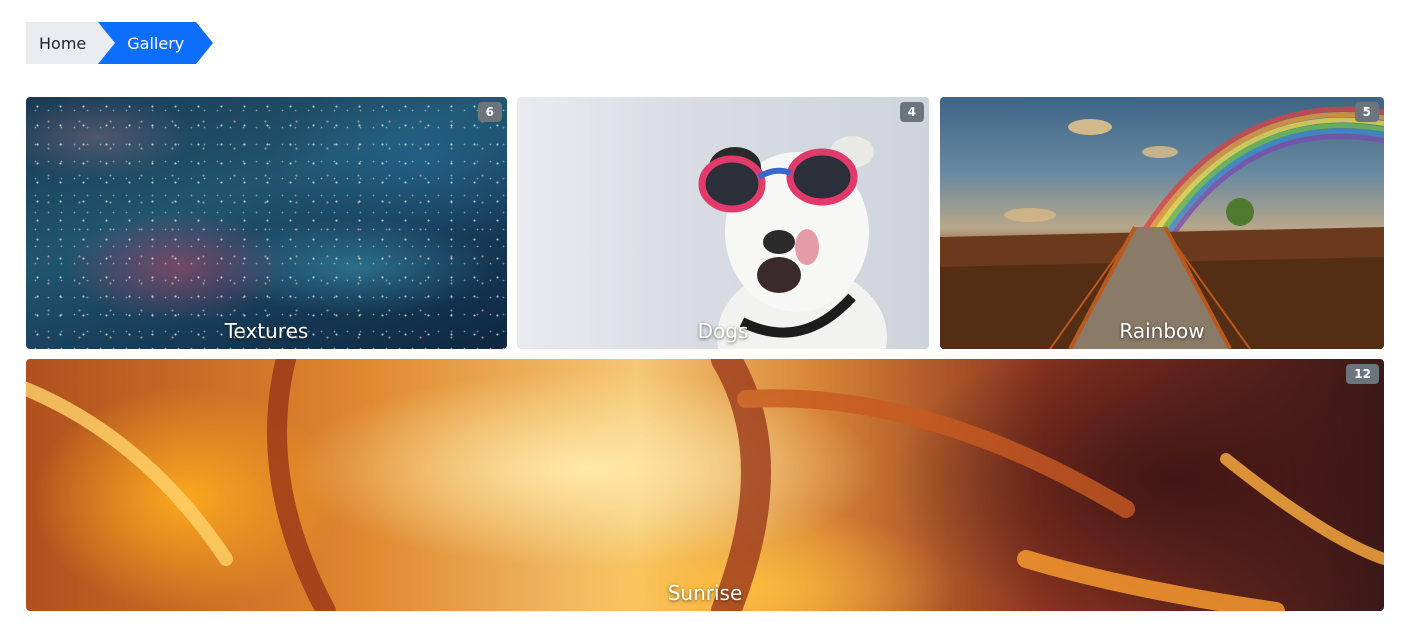  Describe the element at coordinates (1162, 331) in the screenshot. I see `tile-label: Rainbow` at that location.